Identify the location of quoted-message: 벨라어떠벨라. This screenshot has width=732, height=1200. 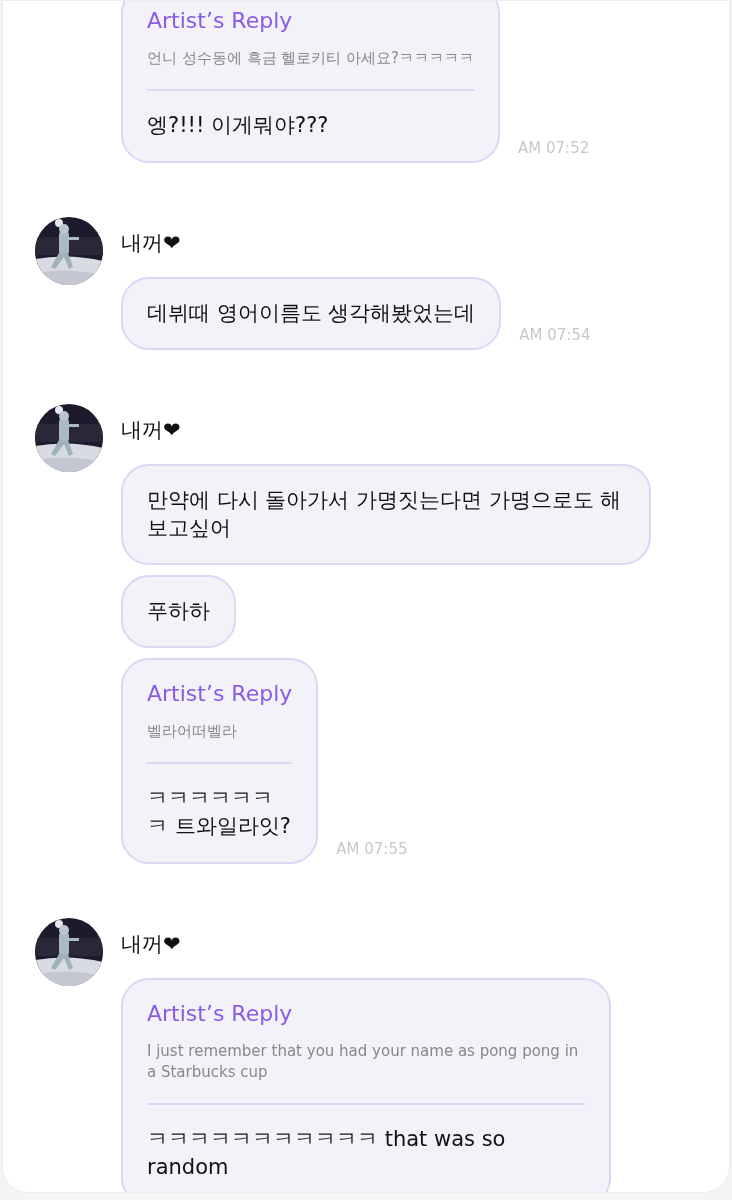
(192, 731).